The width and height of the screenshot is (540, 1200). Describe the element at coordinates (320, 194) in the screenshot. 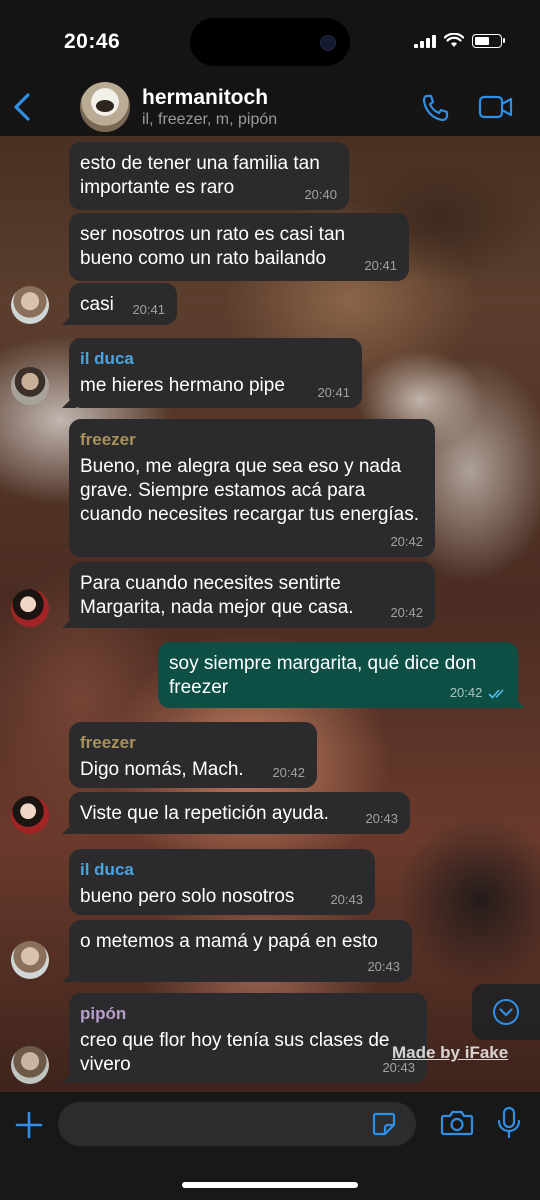

I see `message-time: 20:40` at that location.